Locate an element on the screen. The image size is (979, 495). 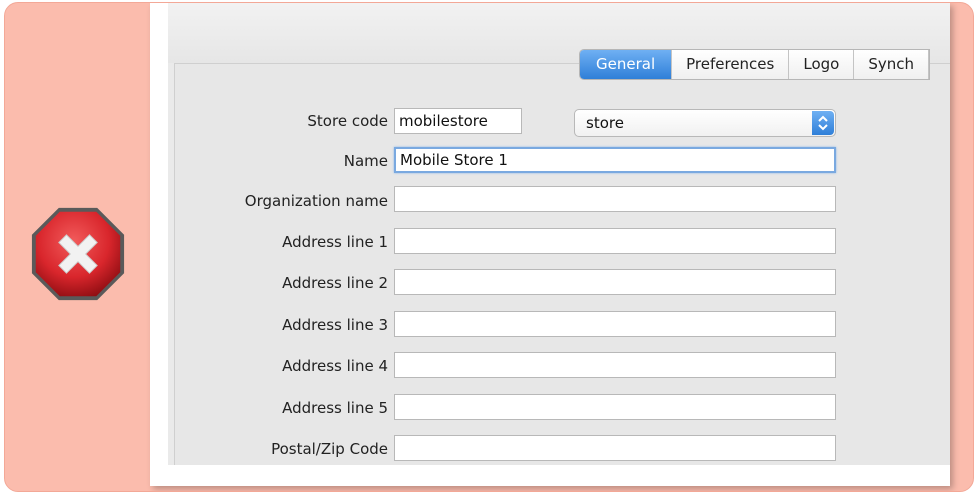
address-line-1-input is located at coordinates (615, 241).